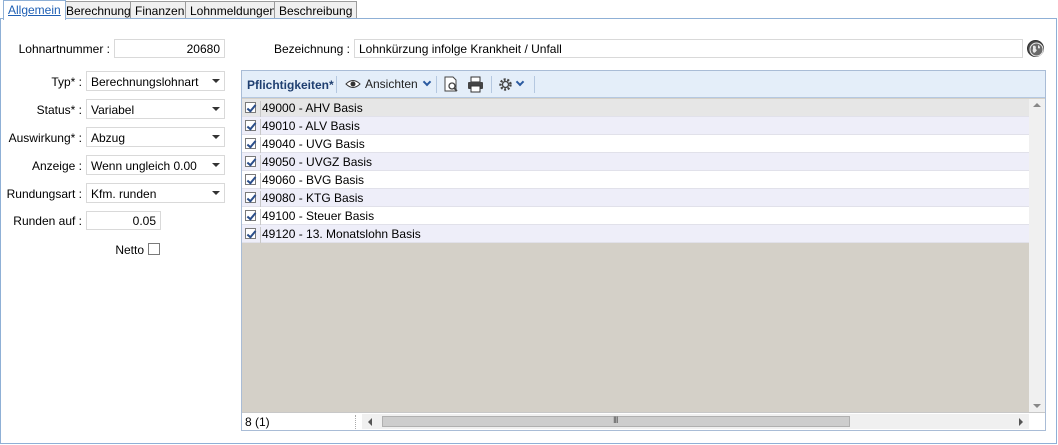 The width and height of the screenshot is (1058, 445). What do you see at coordinates (155, 137) in the screenshot?
I see `auswirkung-select: Abzug` at bounding box center [155, 137].